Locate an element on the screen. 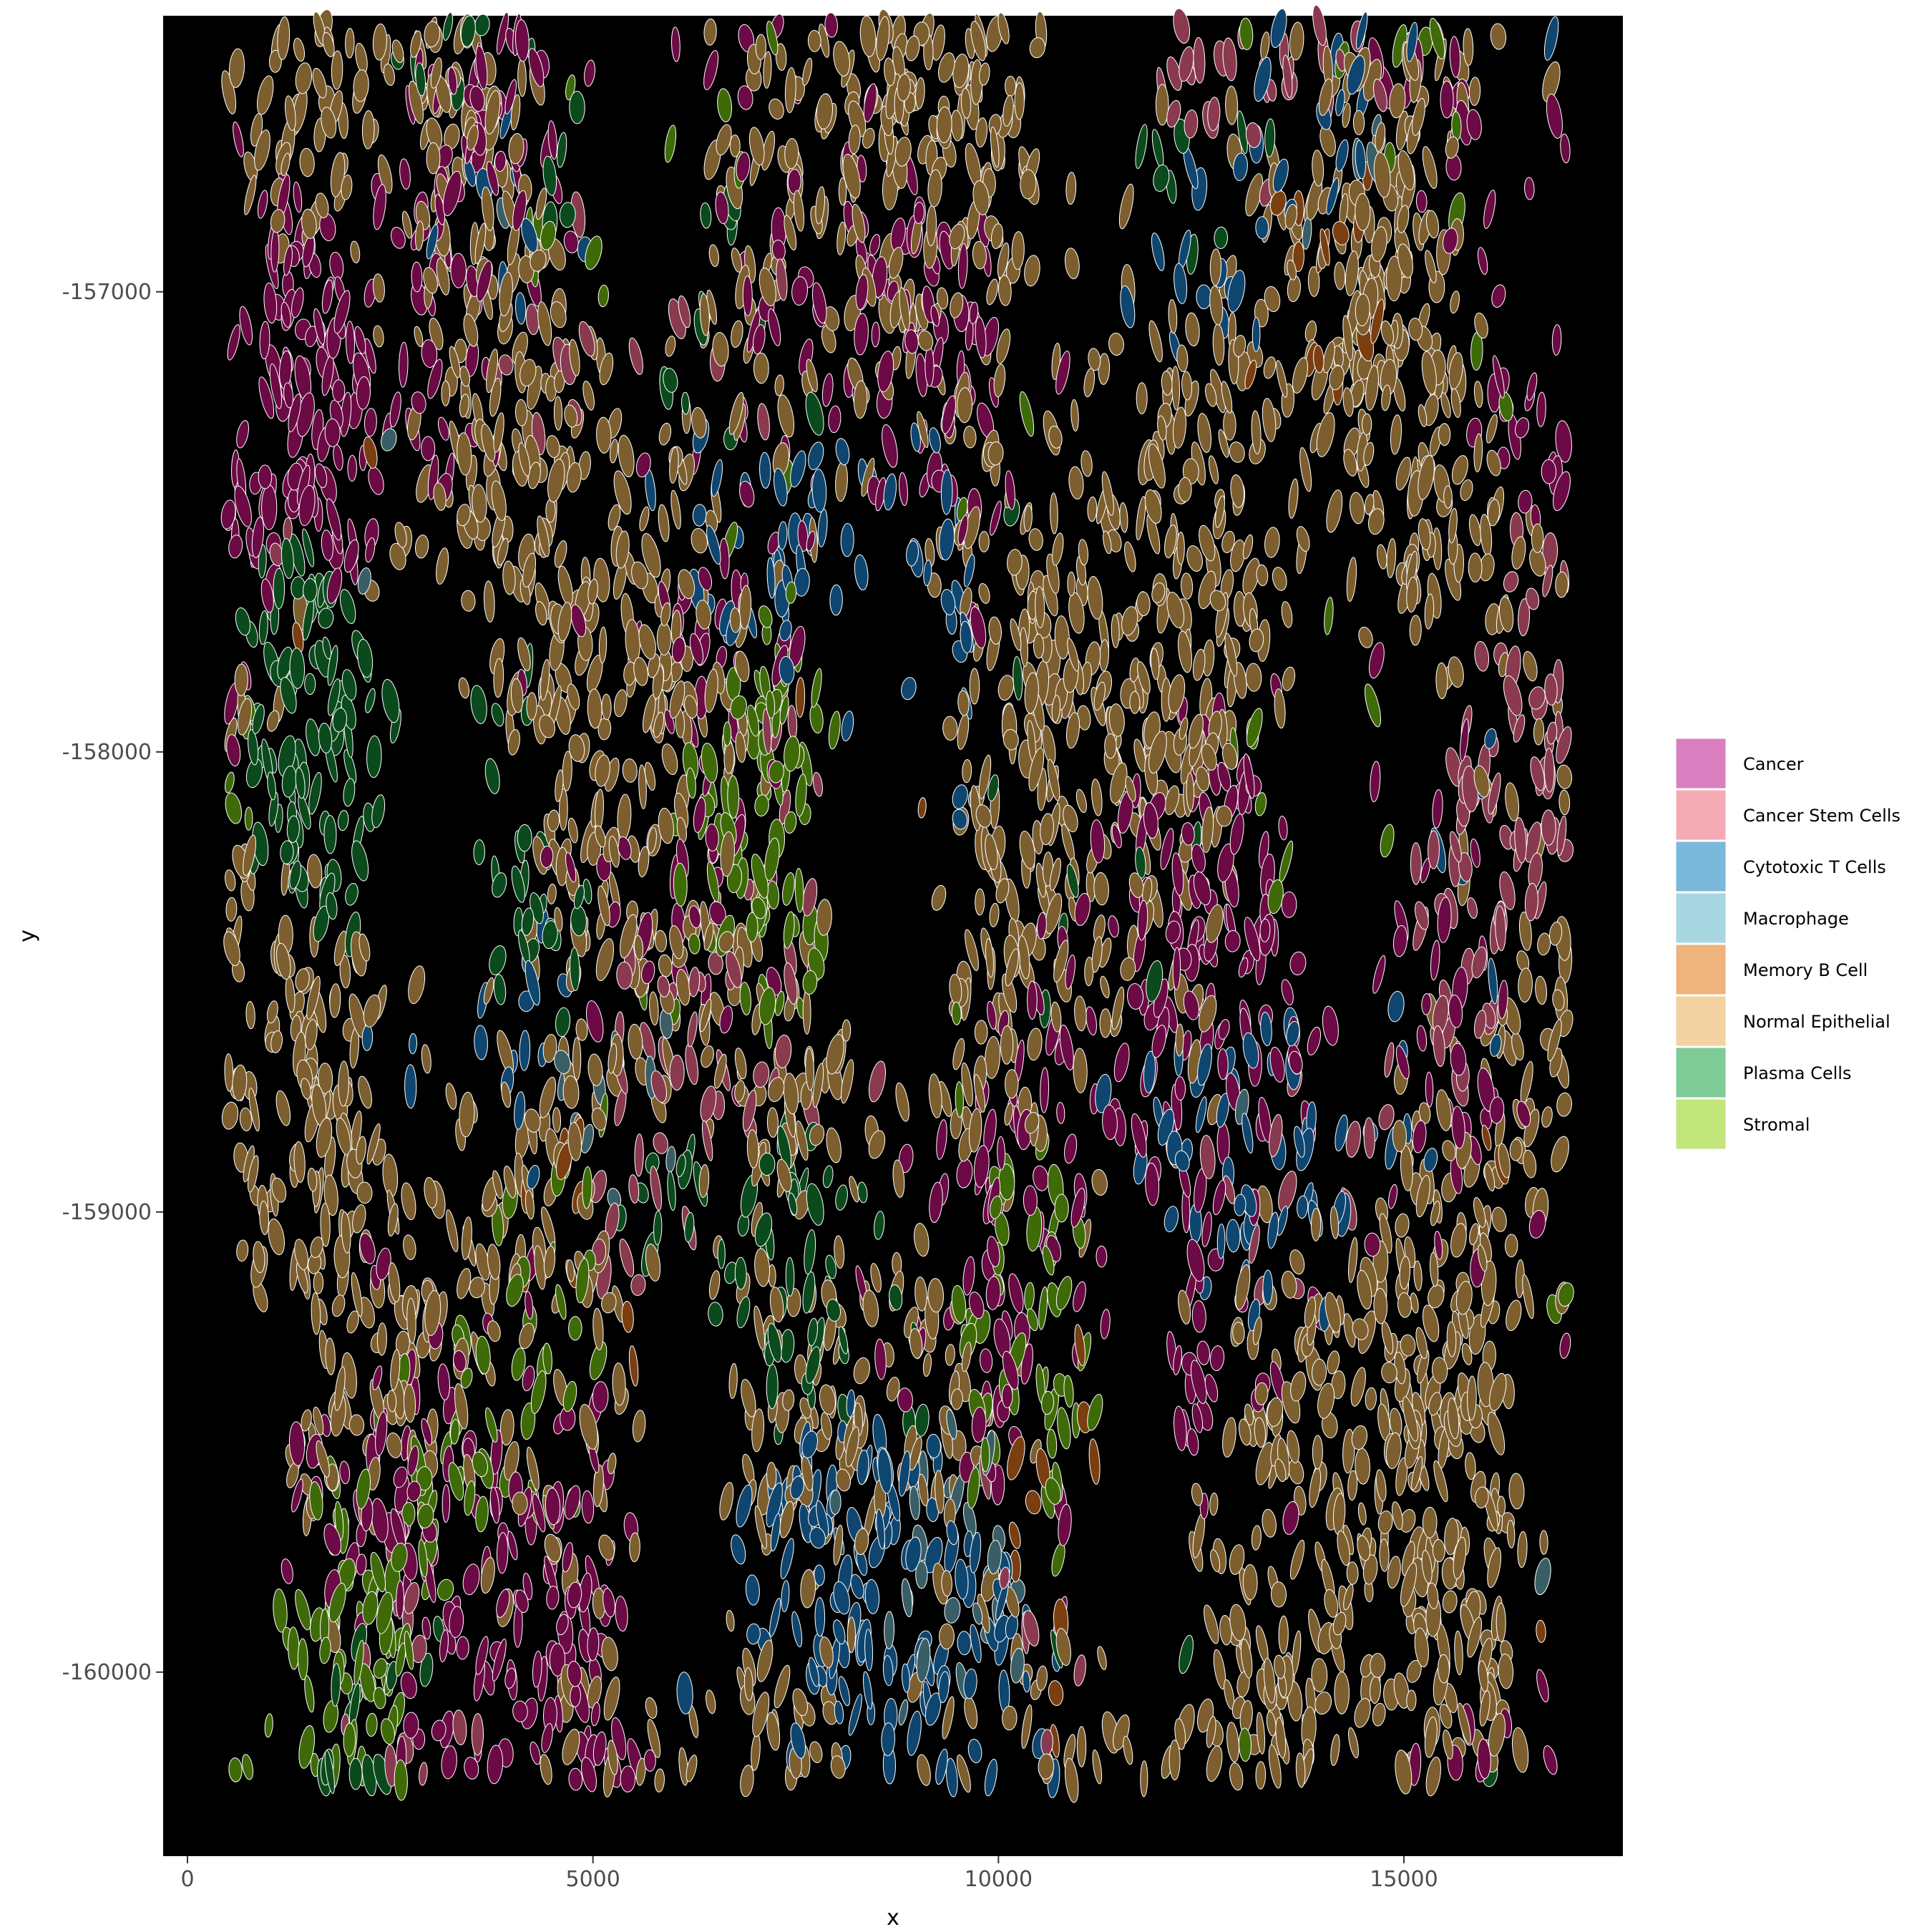 This screenshot has width=1932, height=1932. legend-label: Stromal is located at coordinates (1776, 1125).